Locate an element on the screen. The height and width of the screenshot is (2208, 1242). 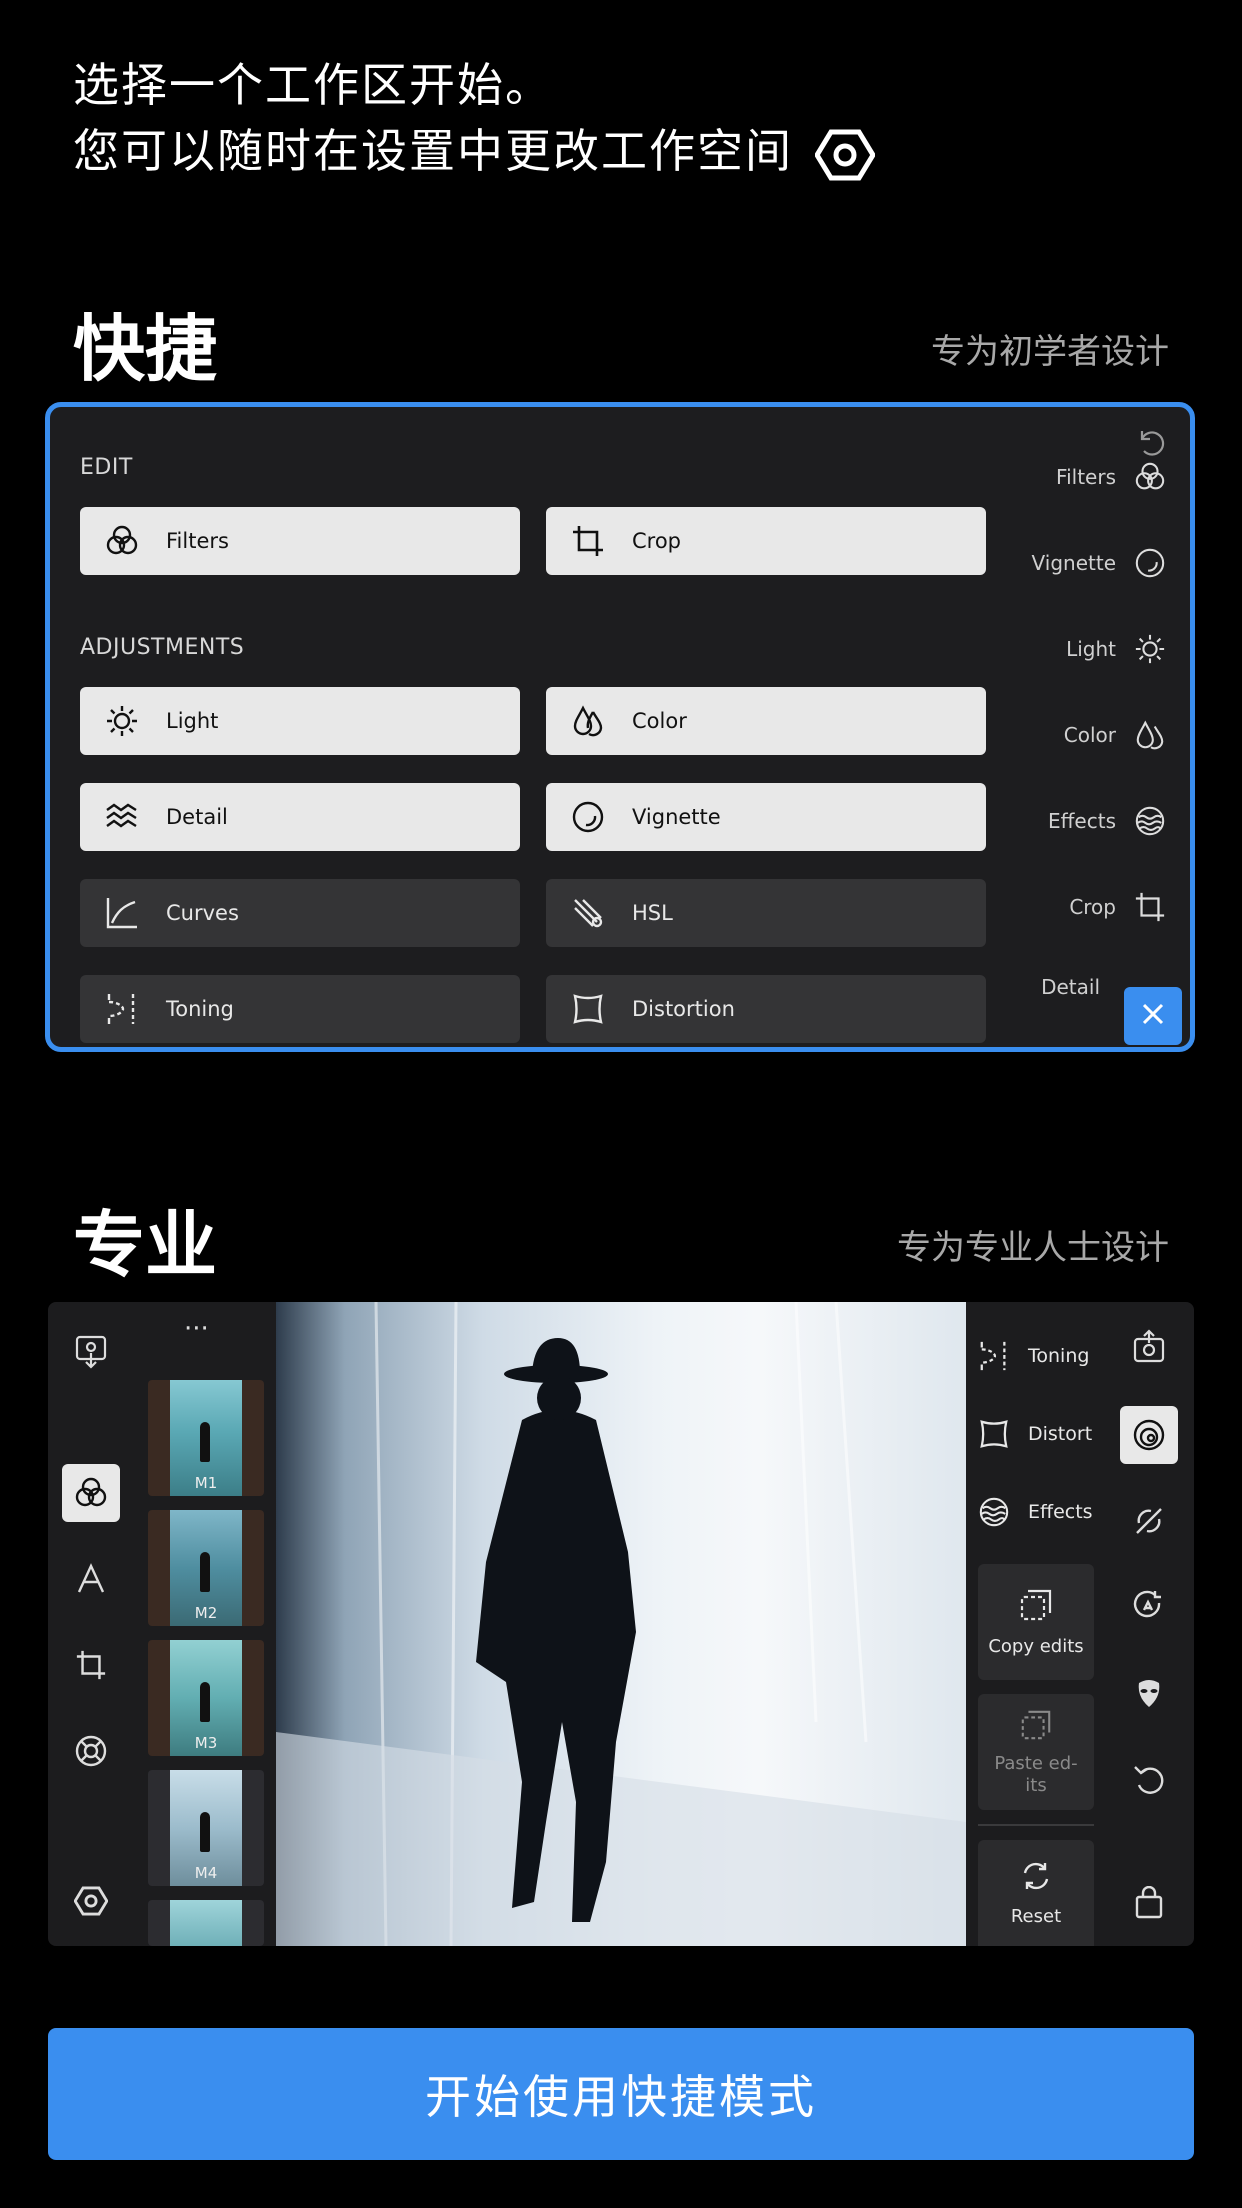
rail-vignette: Vignette is located at coordinates (1100, 563).